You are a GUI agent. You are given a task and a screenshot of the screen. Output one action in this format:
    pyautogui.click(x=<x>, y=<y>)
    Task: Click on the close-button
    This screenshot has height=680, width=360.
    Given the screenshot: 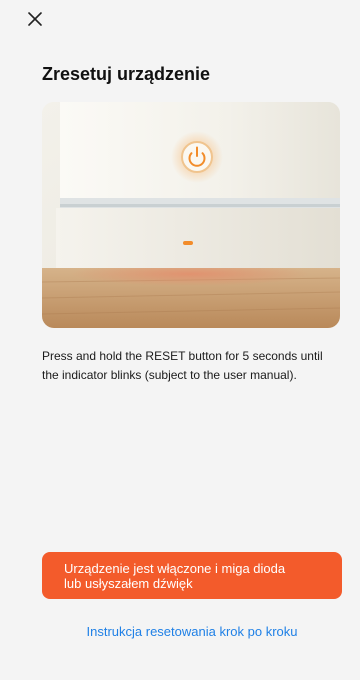 What is the action you would take?
    pyautogui.click(x=36, y=20)
    